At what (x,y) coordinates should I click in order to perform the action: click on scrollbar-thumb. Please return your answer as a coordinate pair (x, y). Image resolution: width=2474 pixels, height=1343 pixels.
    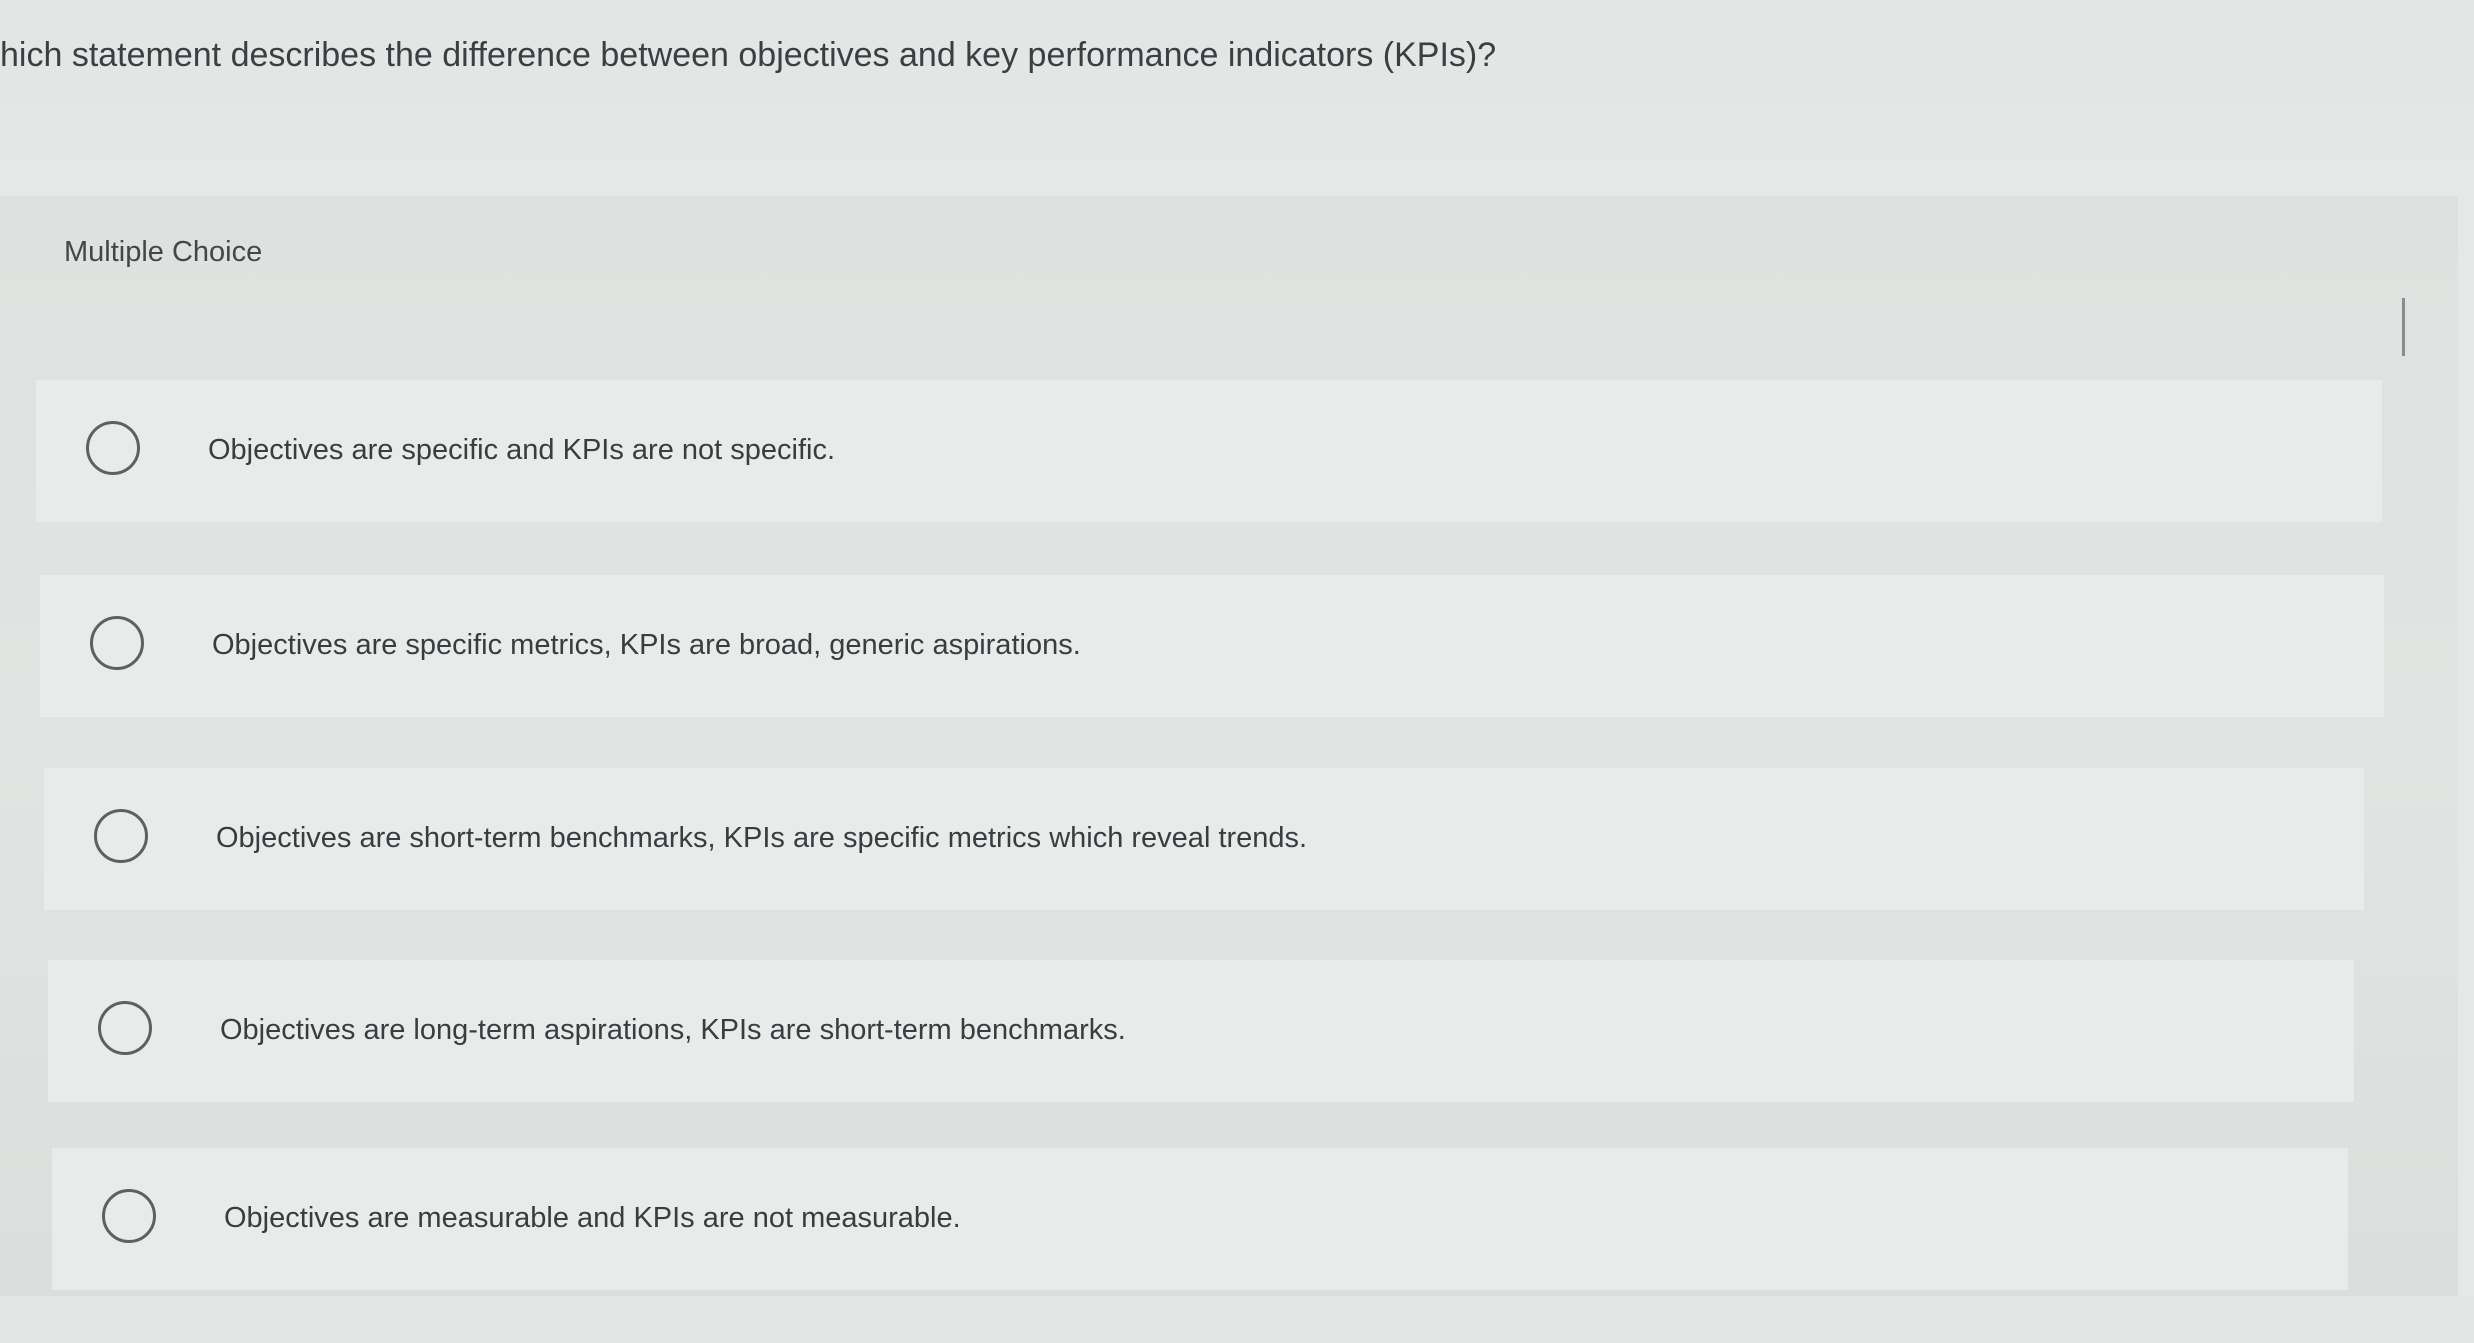
    Looking at the image, I should click on (2403, 327).